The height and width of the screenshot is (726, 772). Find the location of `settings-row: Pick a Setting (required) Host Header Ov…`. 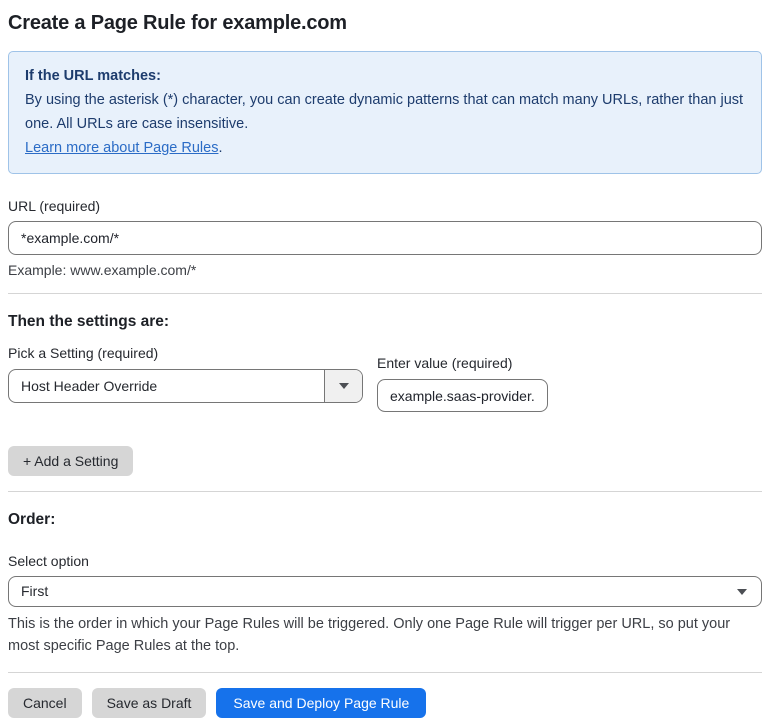

settings-row: Pick a Setting (required) Host Header Ov… is located at coordinates (385, 378).